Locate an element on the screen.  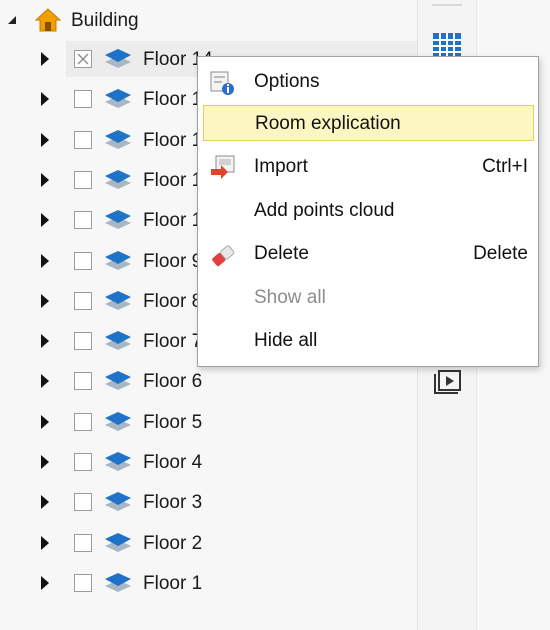
menu-item-show-all: Show all is located at coordinates (368, 298).